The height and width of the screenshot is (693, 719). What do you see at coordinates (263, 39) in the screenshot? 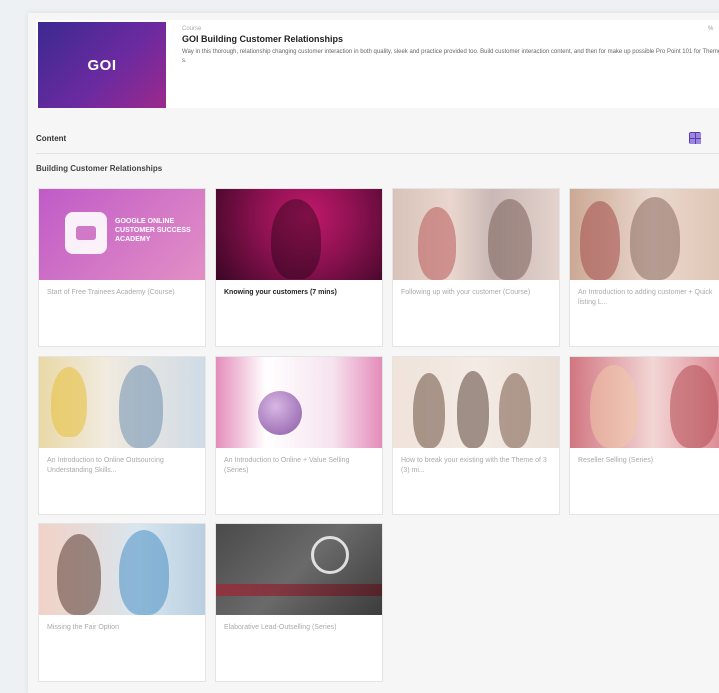
I see `course-title: GOI Building Customer Relationships` at bounding box center [263, 39].